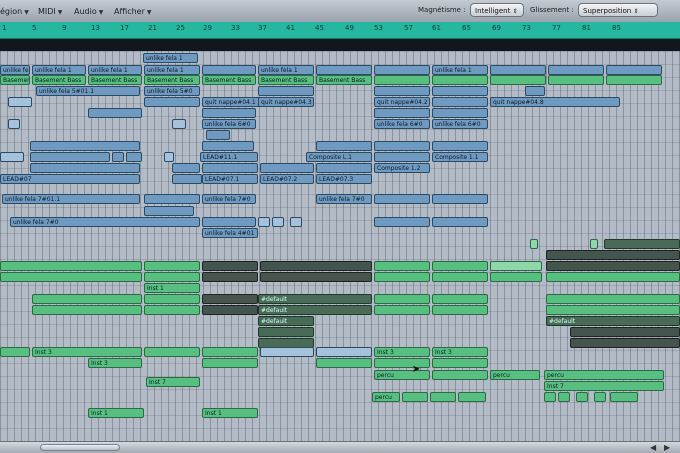  Describe the element at coordinates (344, 179) in the screenshot. I see `midi-region: LEAD#07.3` at that location.